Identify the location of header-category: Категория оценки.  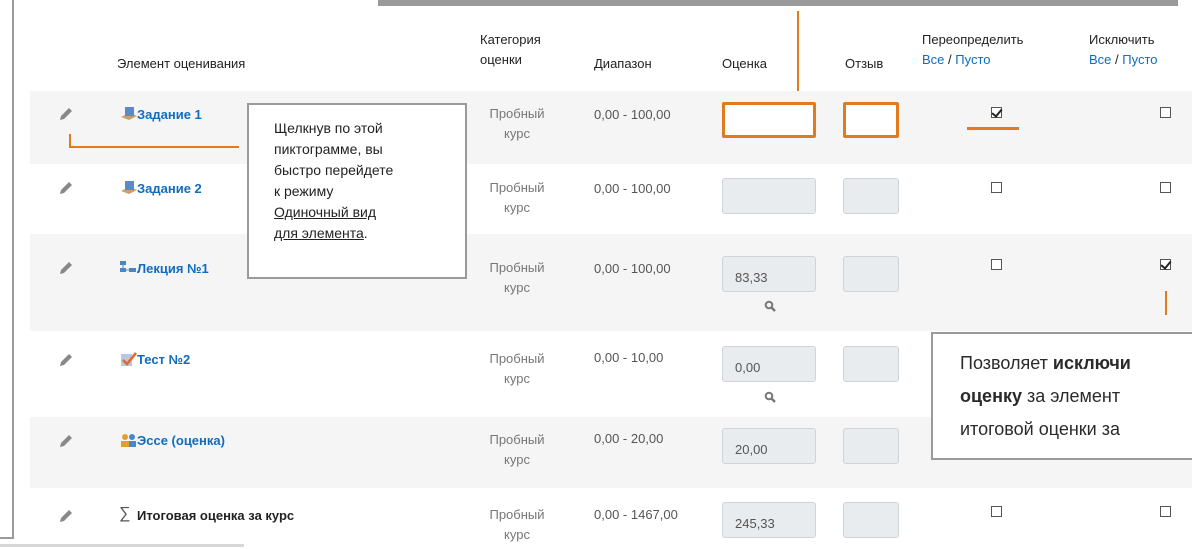
(510, 49).